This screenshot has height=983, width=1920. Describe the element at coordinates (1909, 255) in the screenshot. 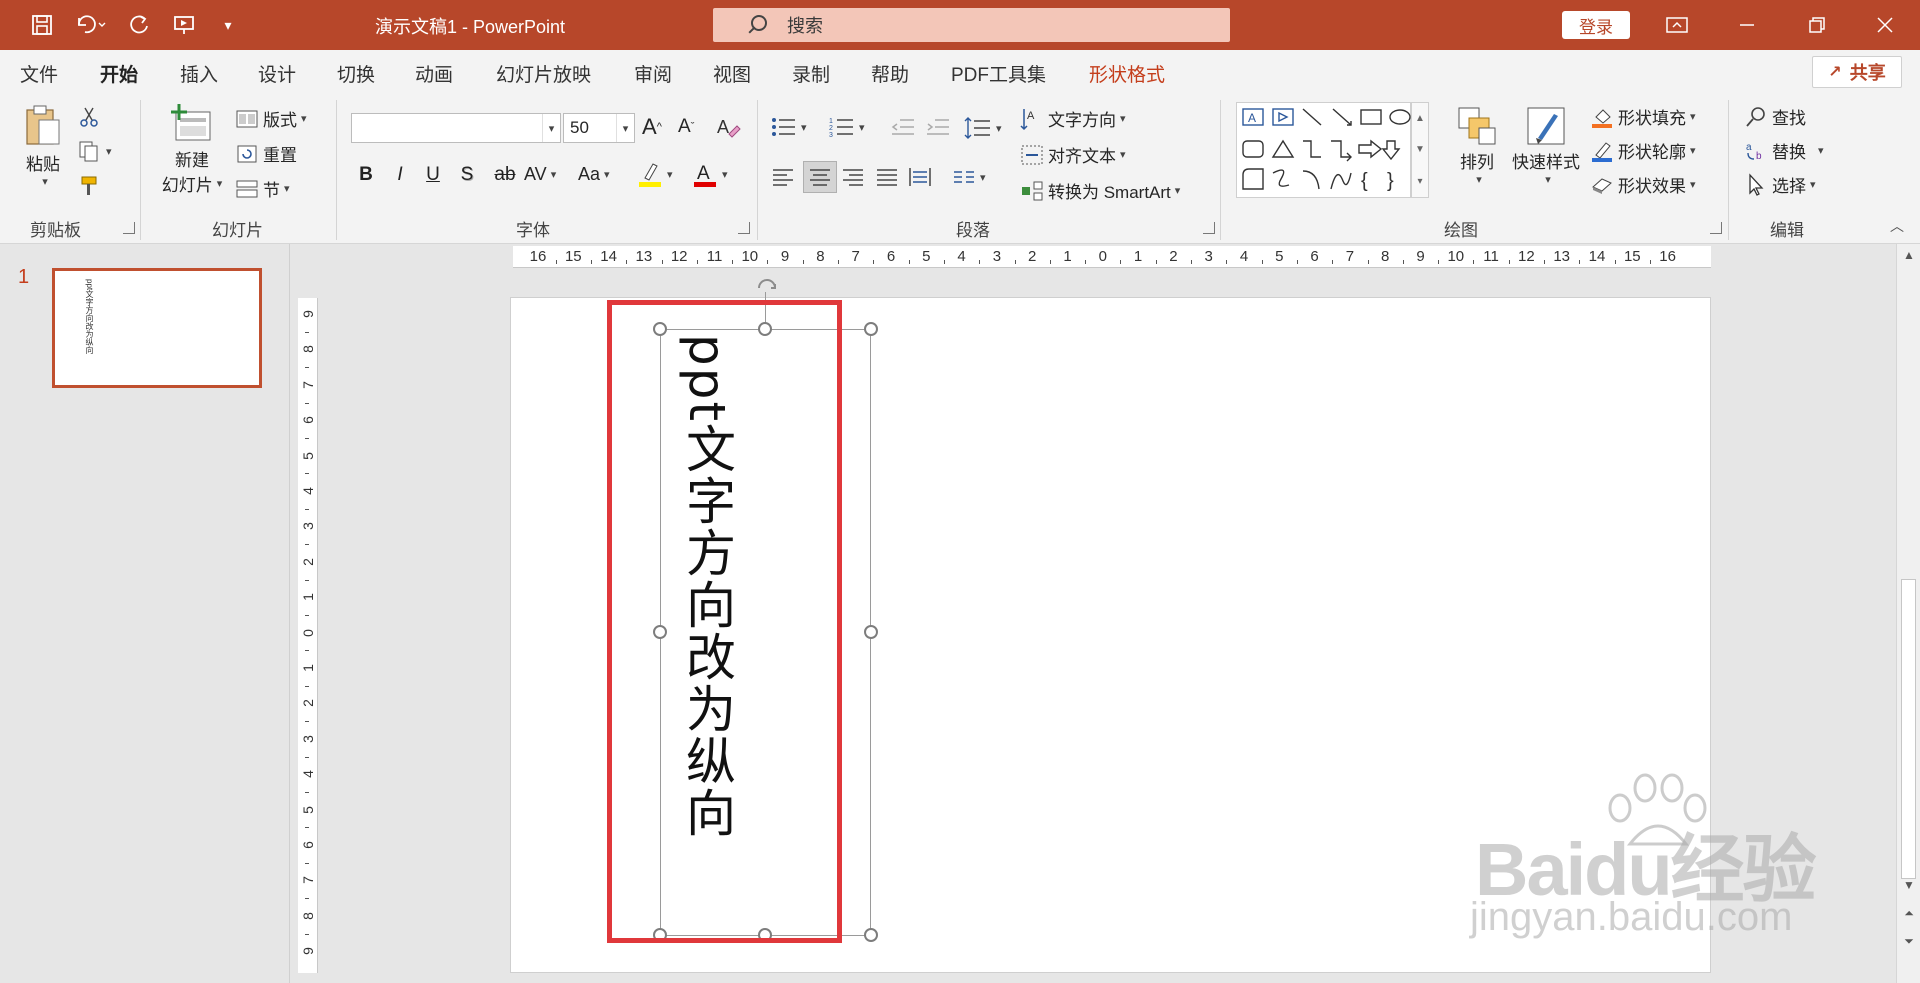

I see `scroll-up-icon: ▲` at that location.